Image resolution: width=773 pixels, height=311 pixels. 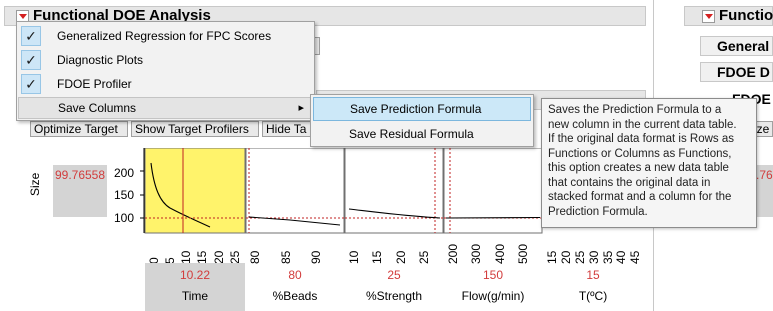 I want to click on menu-item-save-prediction-formula: Save Prediction Formula, so click(x=422, y=109).